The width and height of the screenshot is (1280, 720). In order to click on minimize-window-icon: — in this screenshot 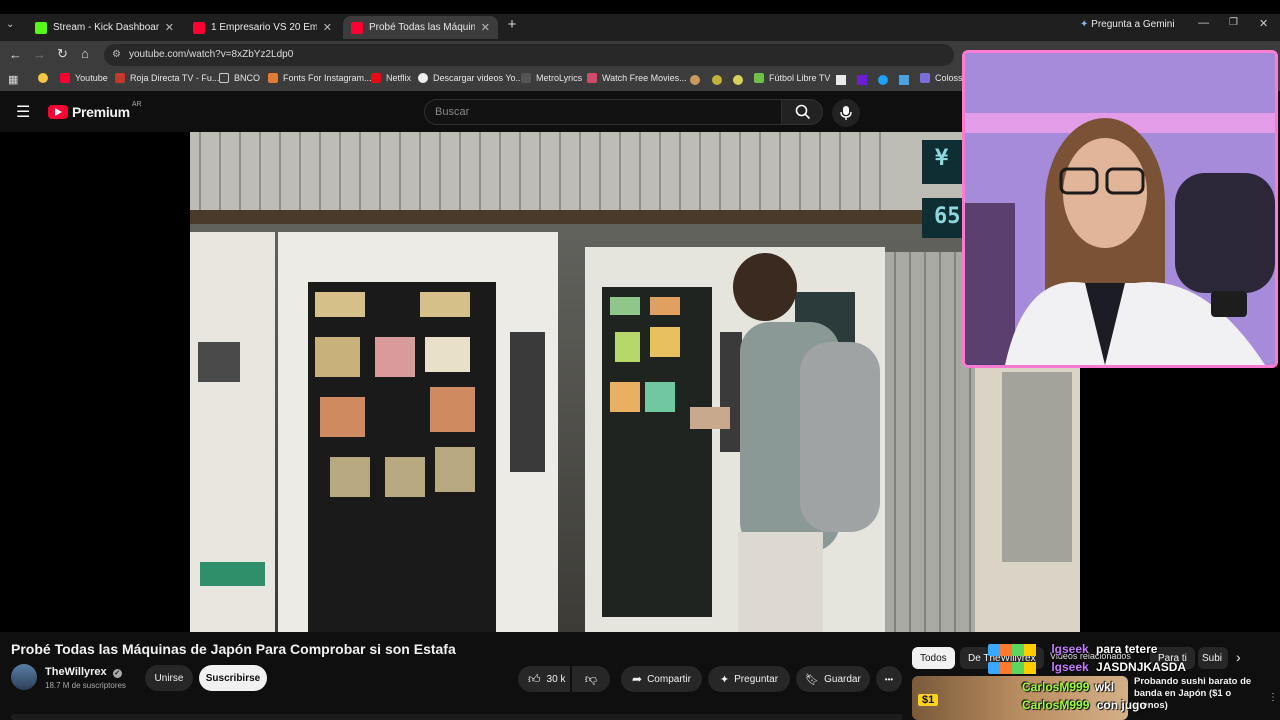, I will do `click(1203, 23)`.